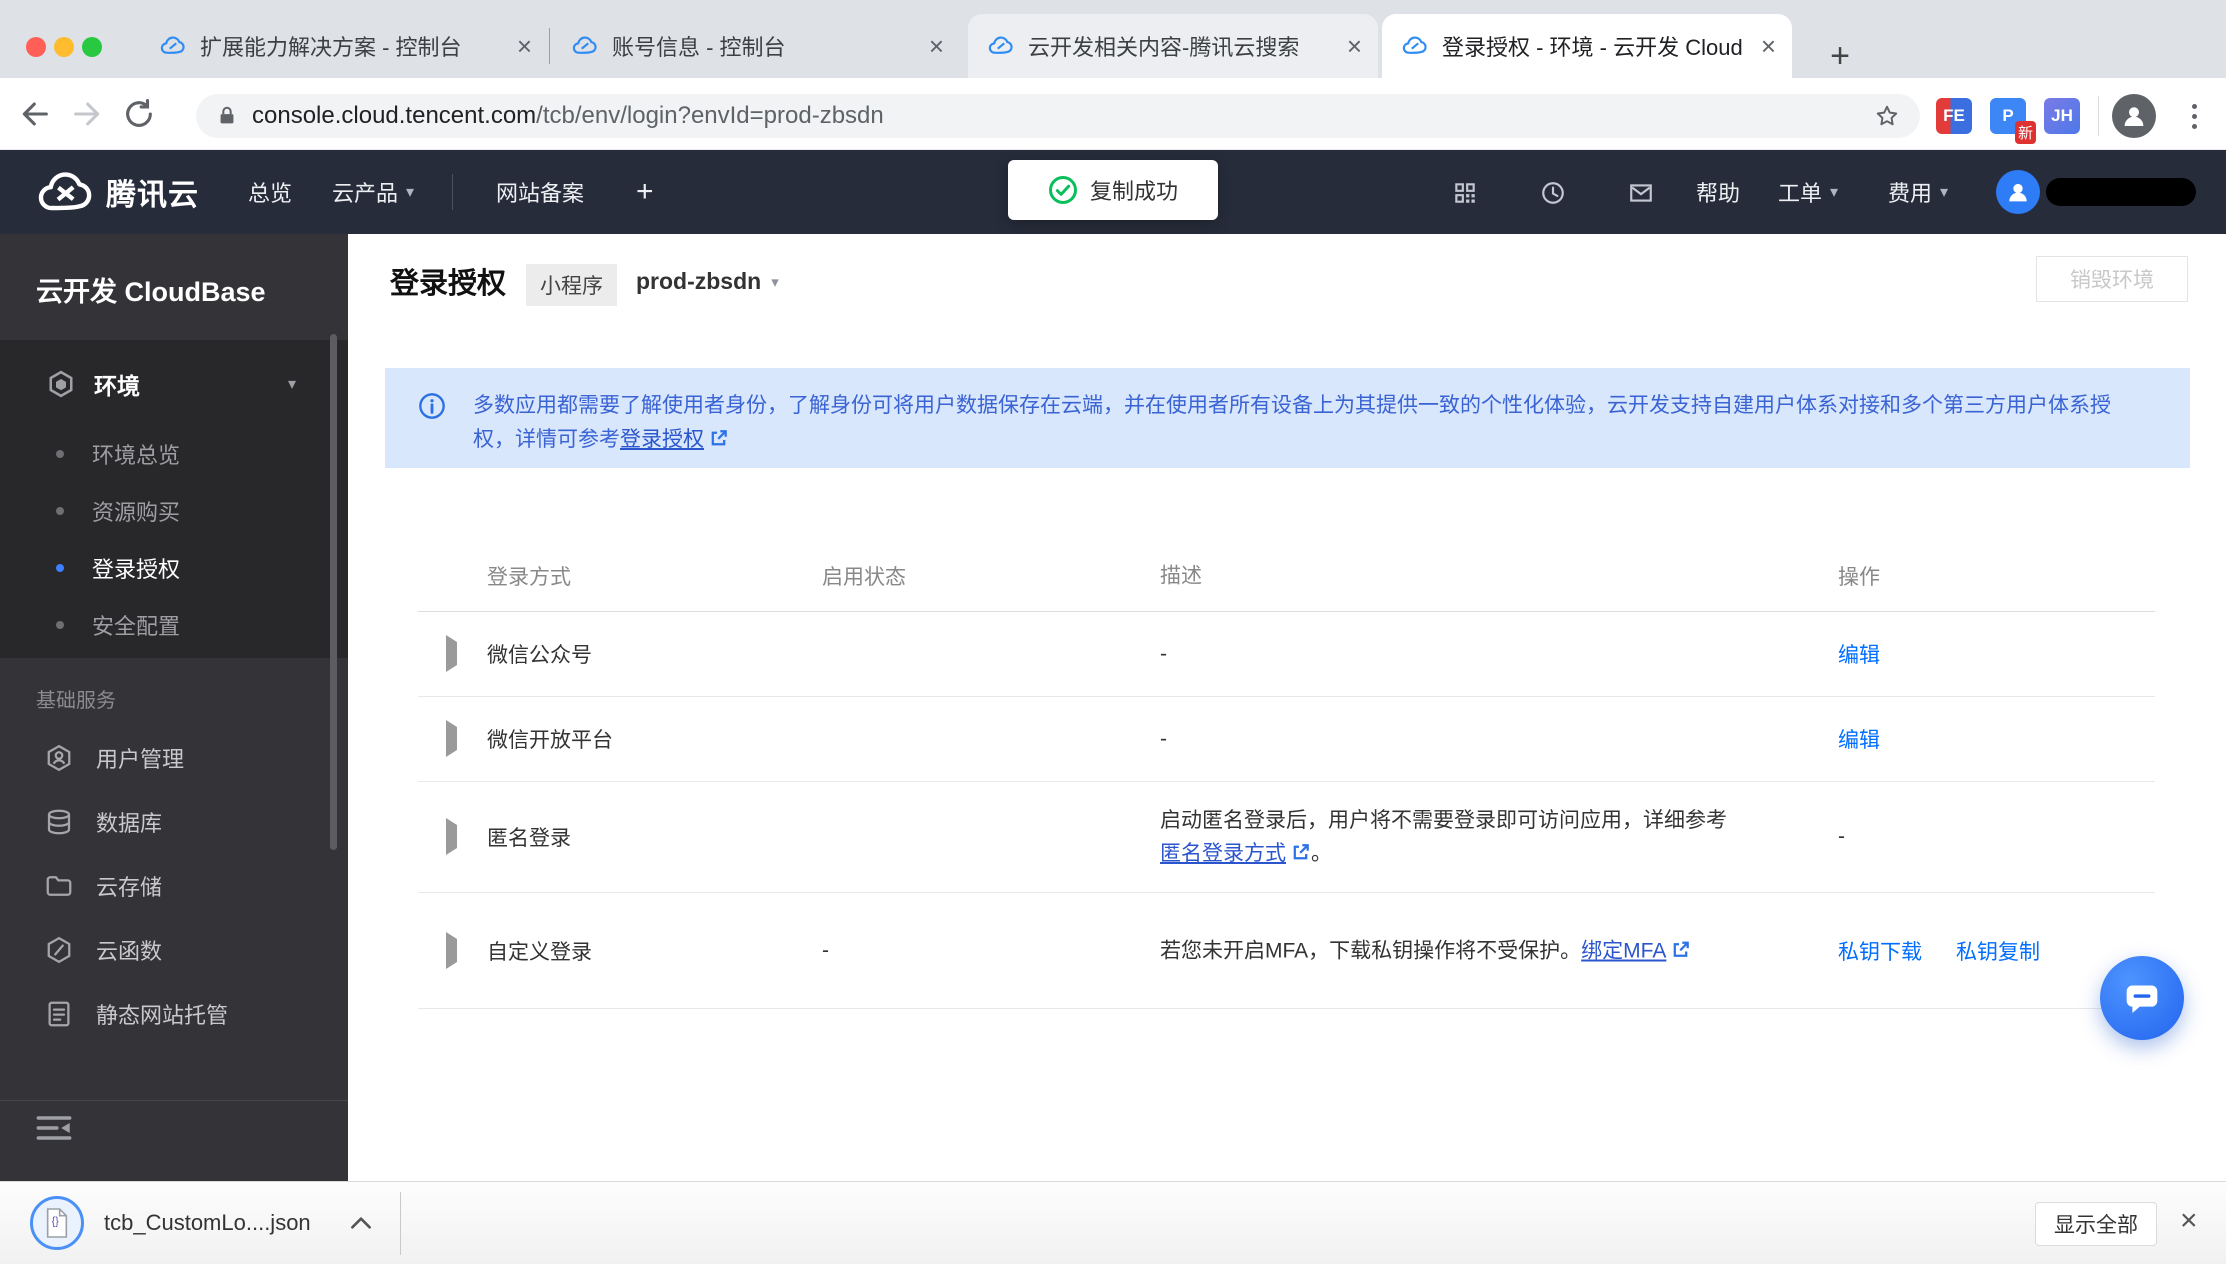 The width and height of the screenshot is (2226, 1264). Describe the element at coordinates (174, 758) in the screenshot. I see `sidebar-item-user-management: 用户管理` at that location.